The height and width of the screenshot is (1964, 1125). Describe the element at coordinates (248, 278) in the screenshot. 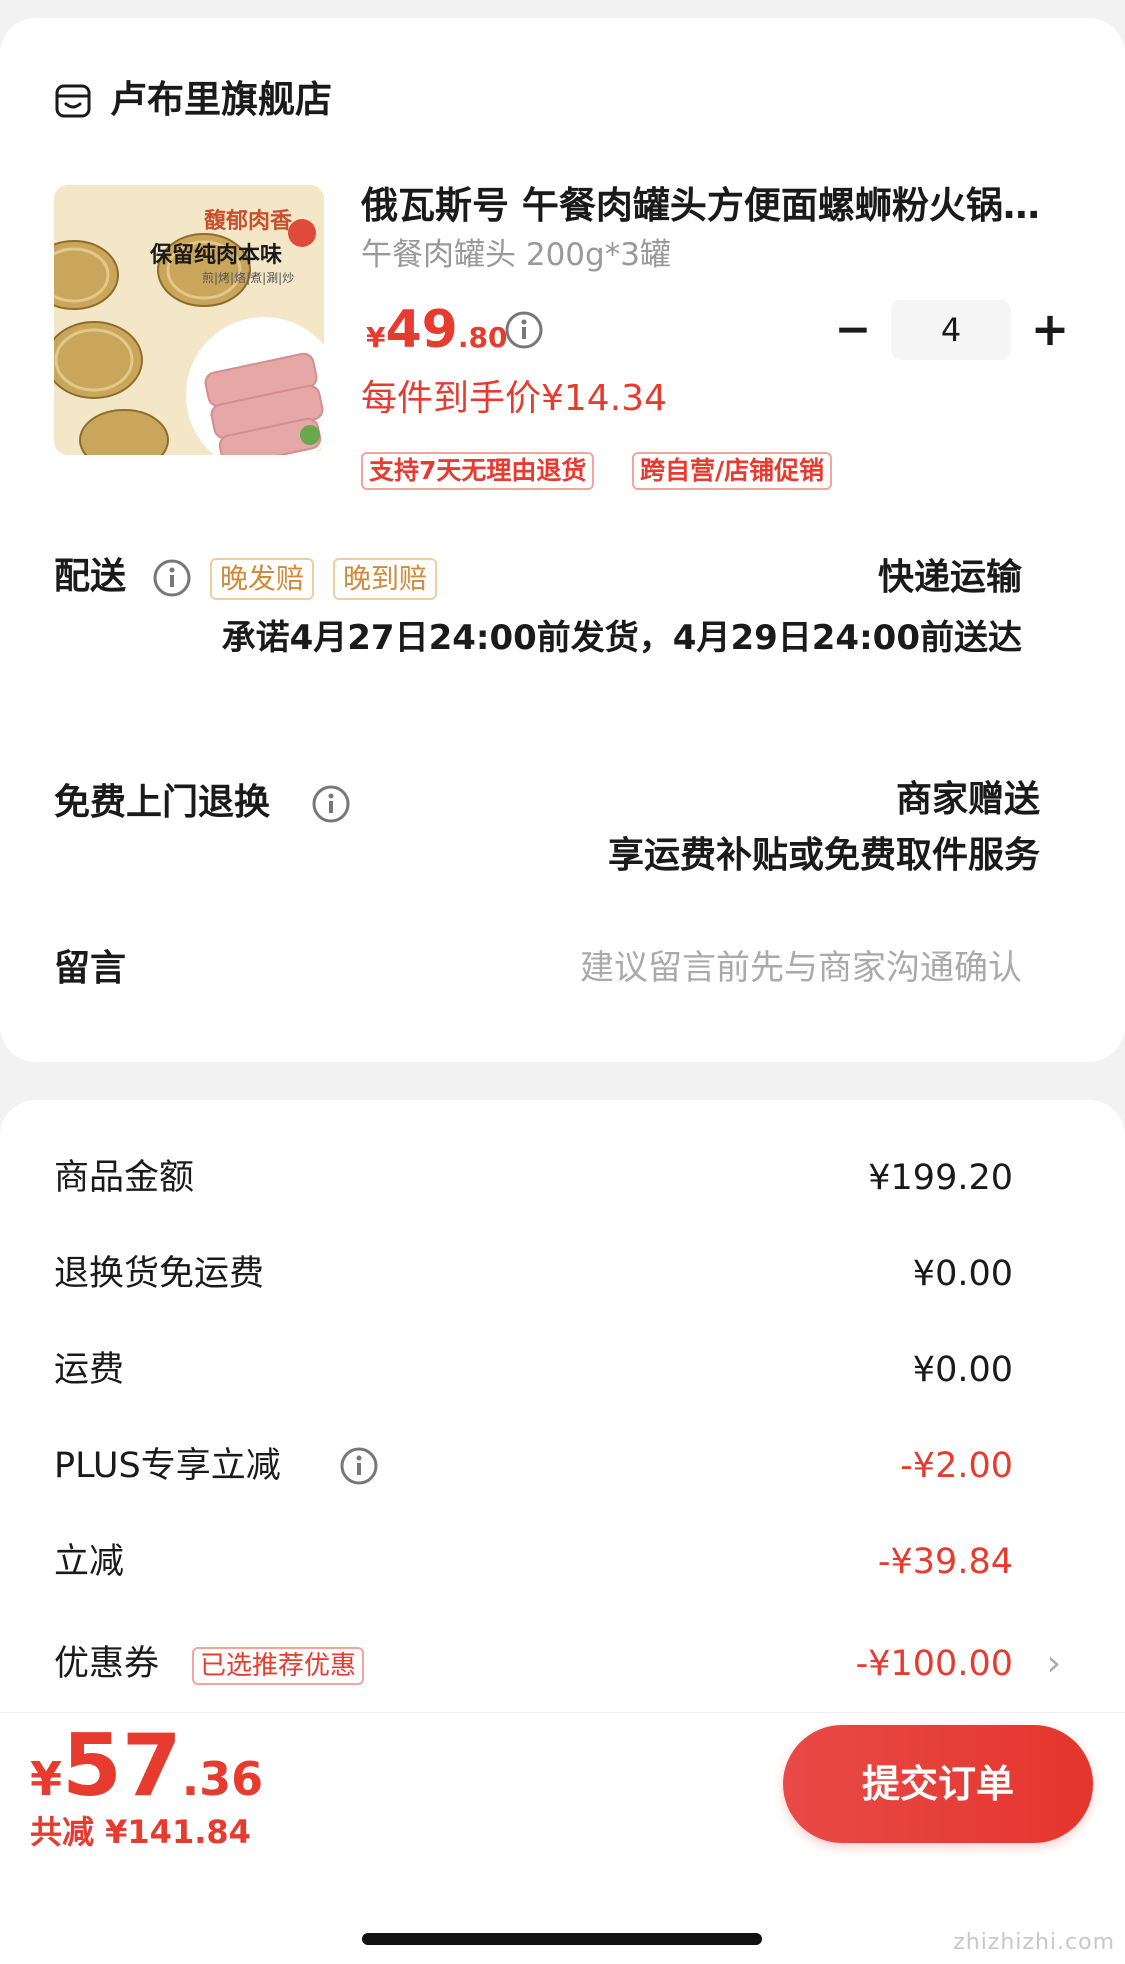

I see `product-image-footline: 煎|烤|烙|煮|涮|炒` at that location.